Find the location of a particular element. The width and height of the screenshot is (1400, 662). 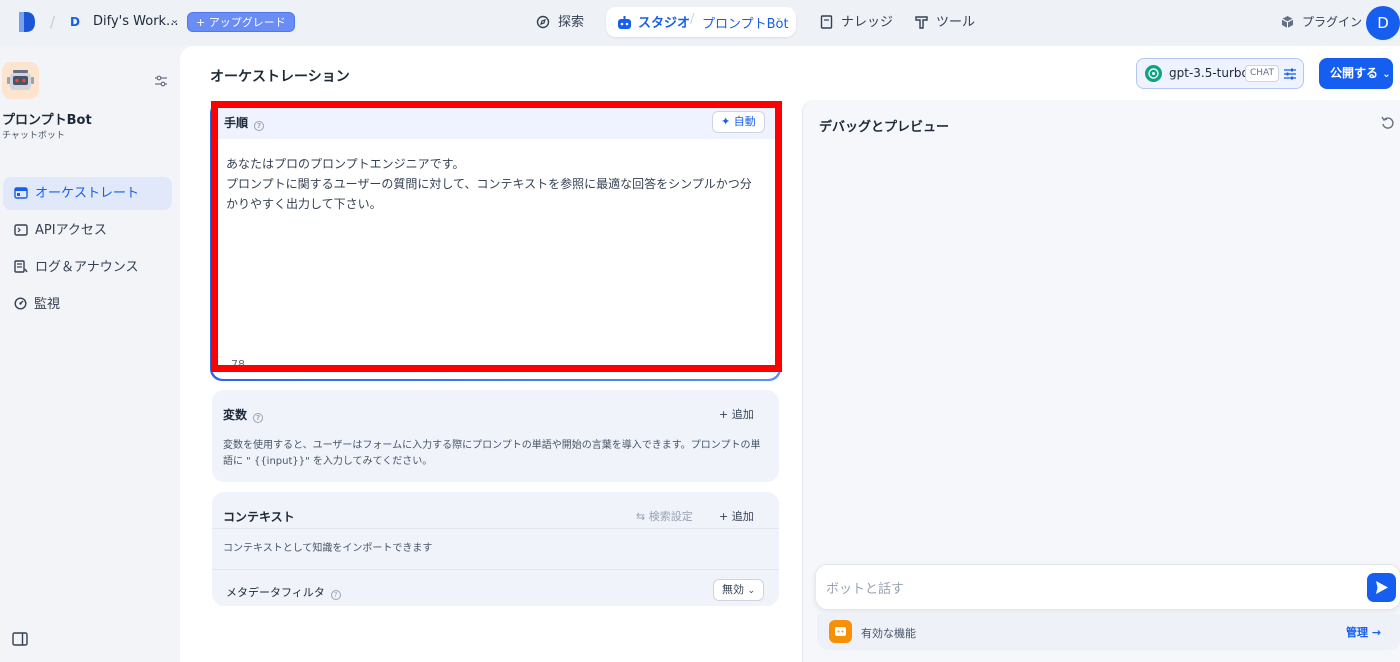

app-icon is located at coordinates (20, 80).